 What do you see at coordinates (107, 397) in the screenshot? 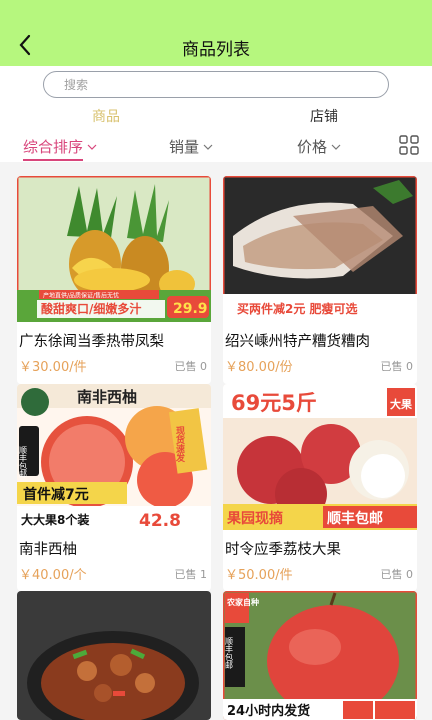
I see `image-title: 南非西柚` at bounding box center [107, 397].